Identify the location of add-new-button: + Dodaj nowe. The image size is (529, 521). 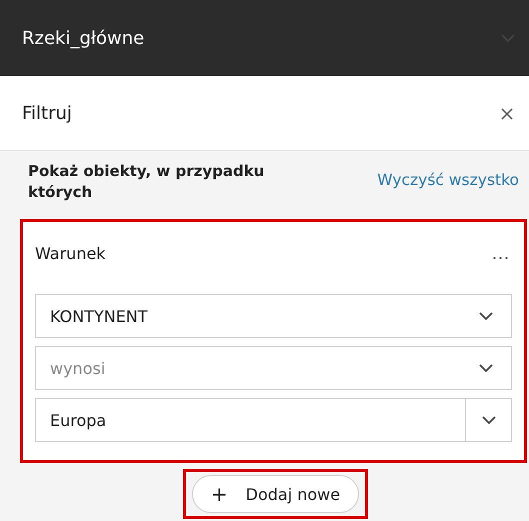
(276, 494).